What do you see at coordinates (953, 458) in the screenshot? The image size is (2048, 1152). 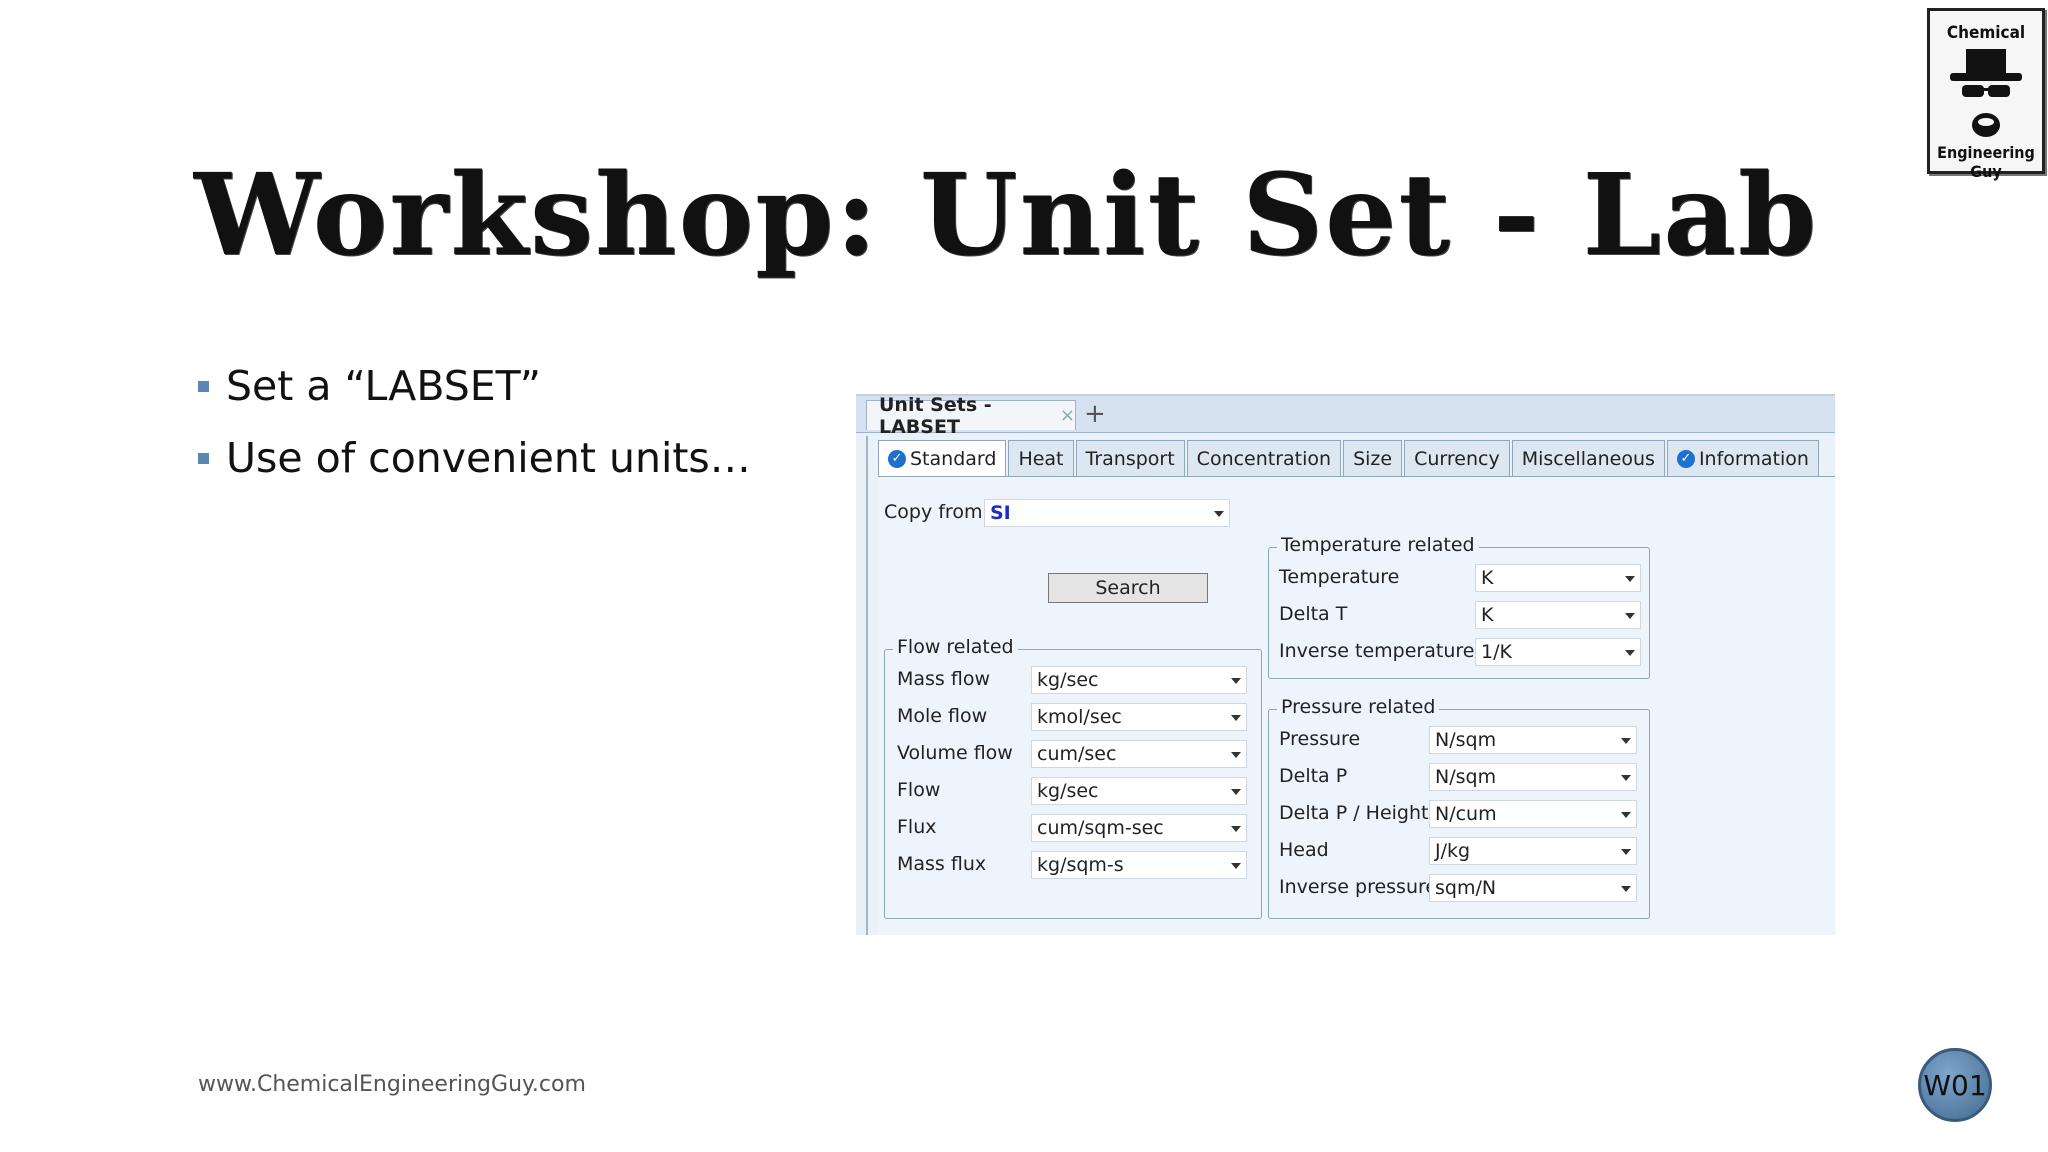 I see `tab-label: Standard` at bounding box center [953, 458].